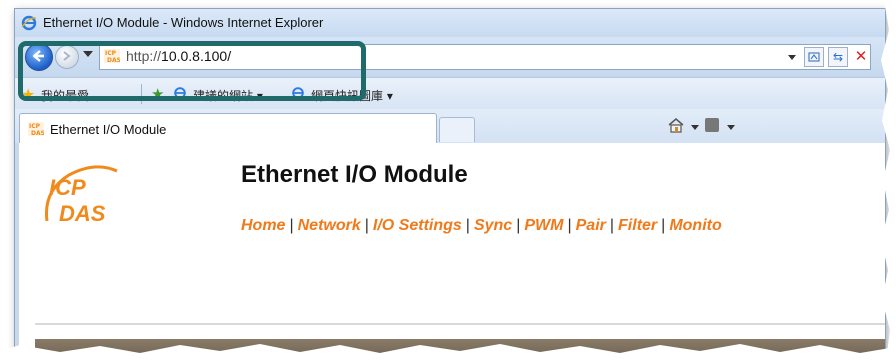 Image resolution: width=896 pixels, height=361 pixels. What do you see at coordinates (591, 225) in the screenshot?
I see `nav-link-pair: Pair` at bounding box center [591, 225].